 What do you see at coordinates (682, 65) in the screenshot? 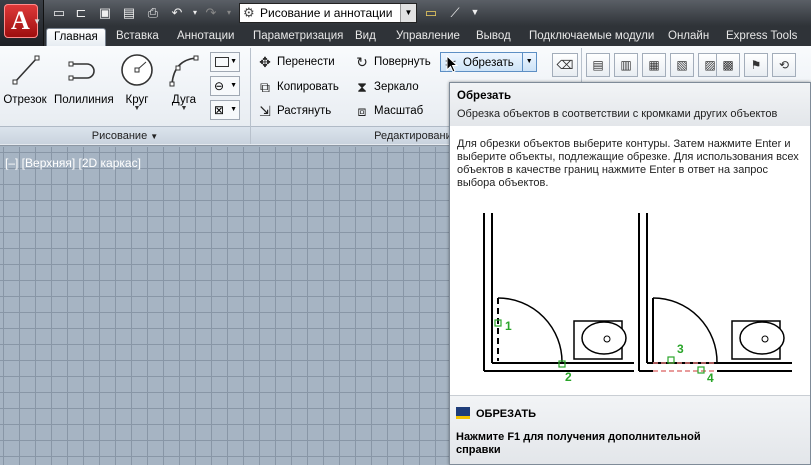
I see `layer-match-icon: ▧` at bounding box center [682, 65].